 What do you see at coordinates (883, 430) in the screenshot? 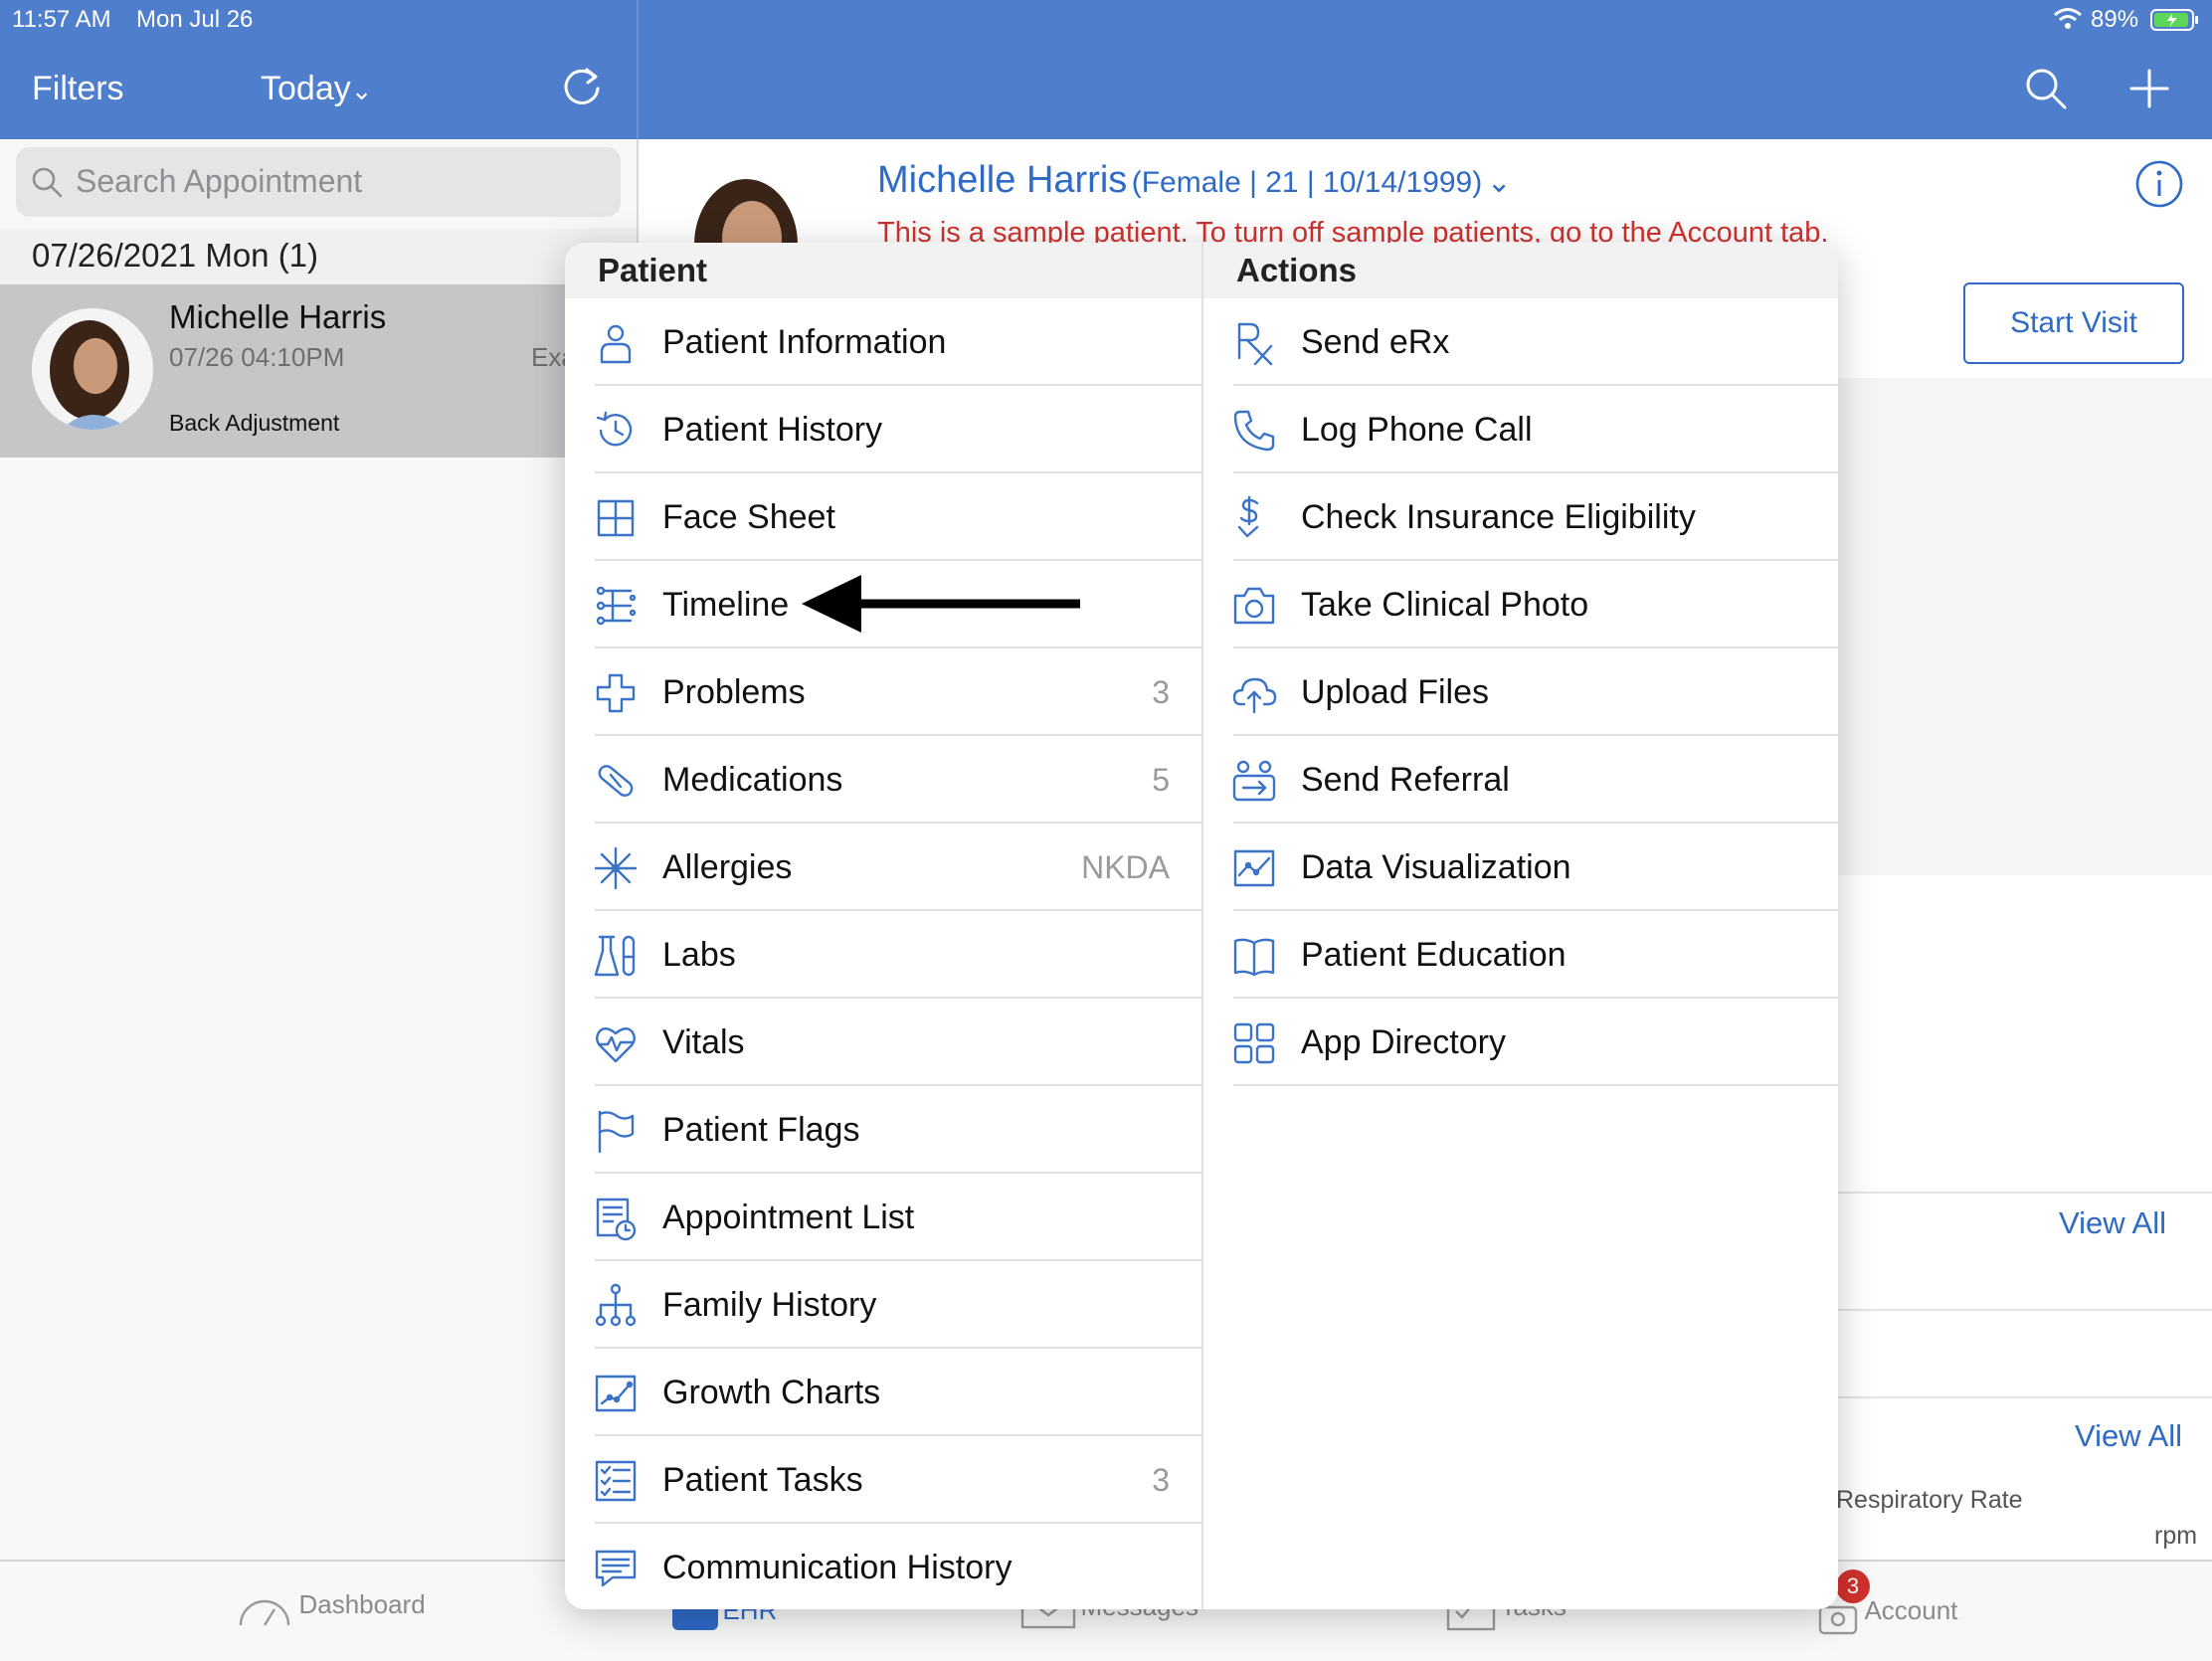
I see `menu-item-patient-history: Patient History` at bounding box center [883, 430].